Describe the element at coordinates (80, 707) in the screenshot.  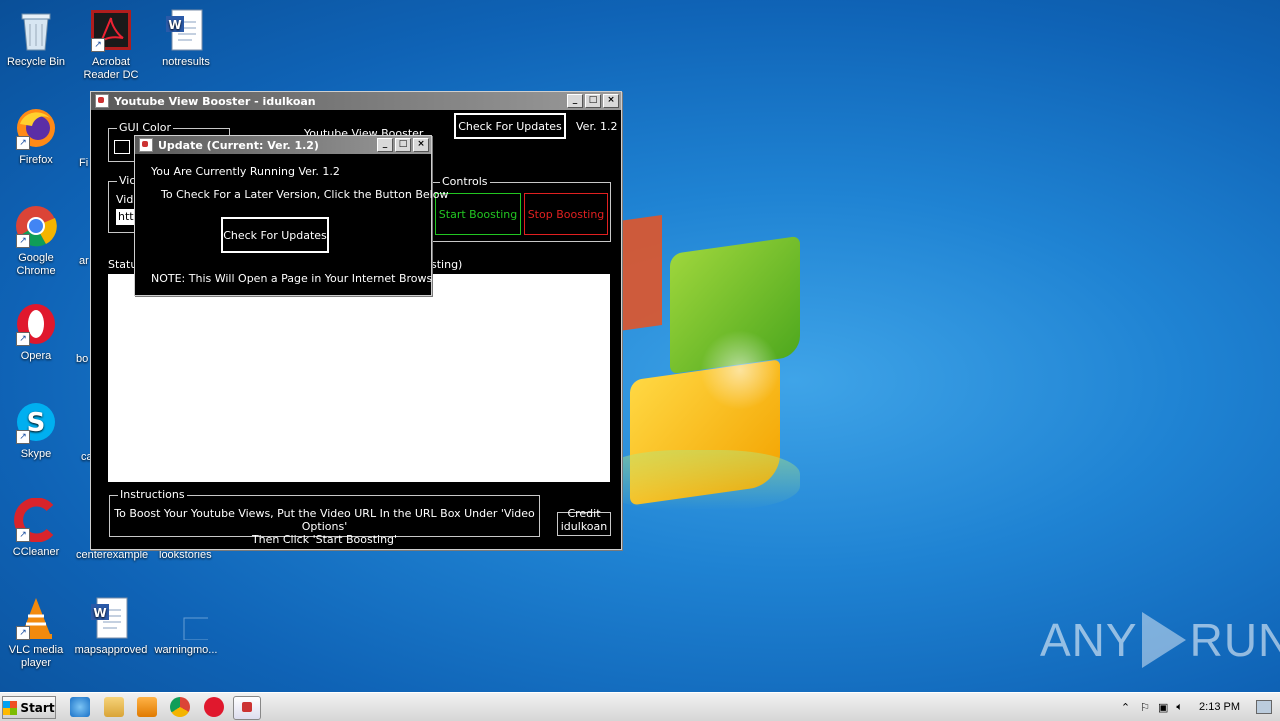
I see `internet-explorer-icon` at that location.